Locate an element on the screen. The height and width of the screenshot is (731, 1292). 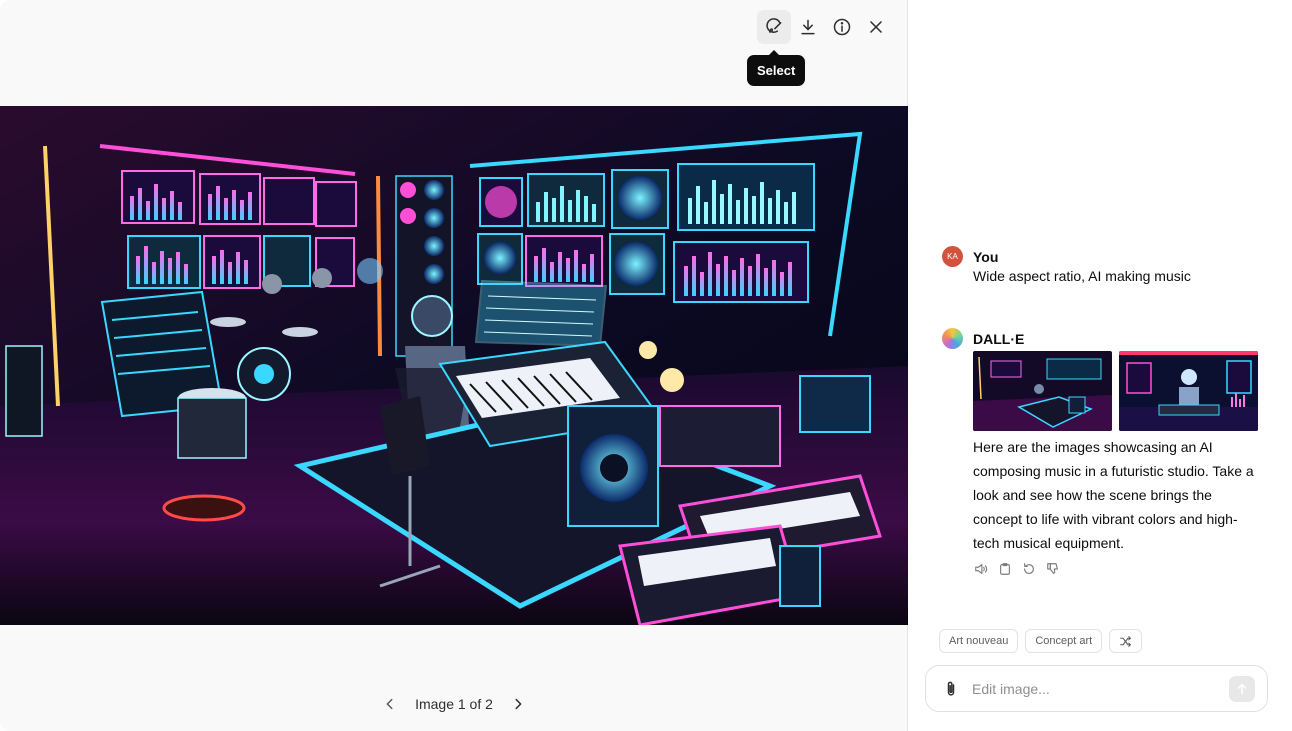
dalle-avatar is located at coordinates (952, 338).